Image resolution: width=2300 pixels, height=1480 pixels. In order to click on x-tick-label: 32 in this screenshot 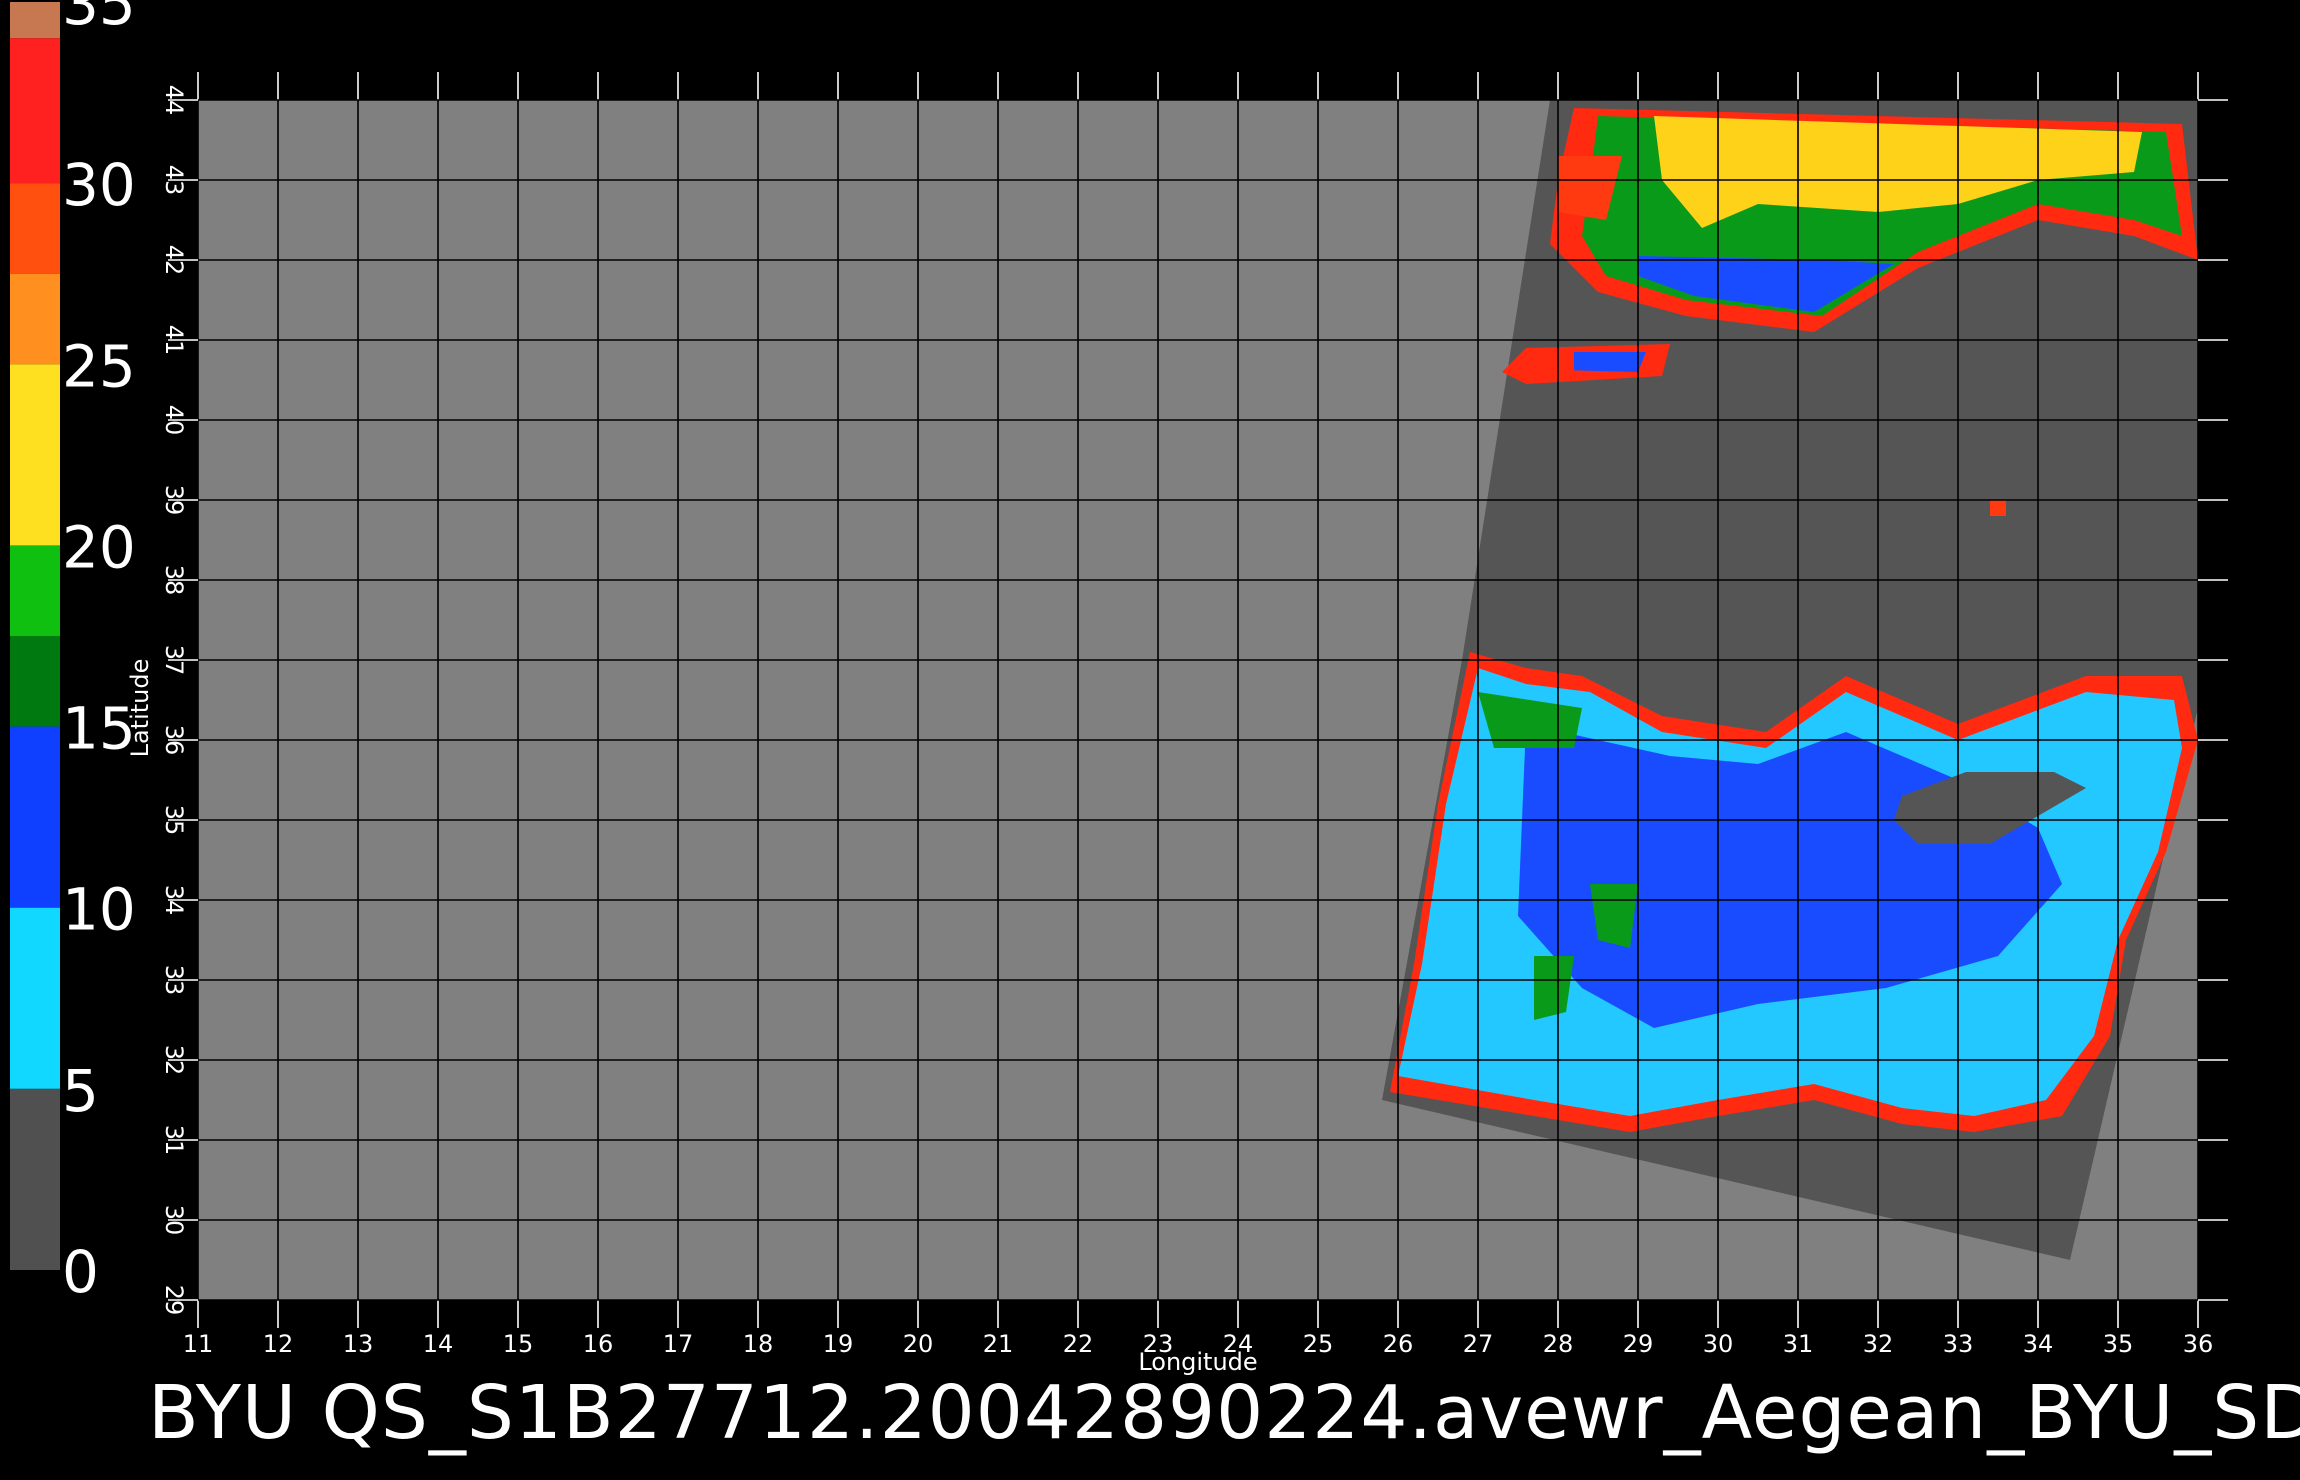, I will do `click(1878, 1344)`.